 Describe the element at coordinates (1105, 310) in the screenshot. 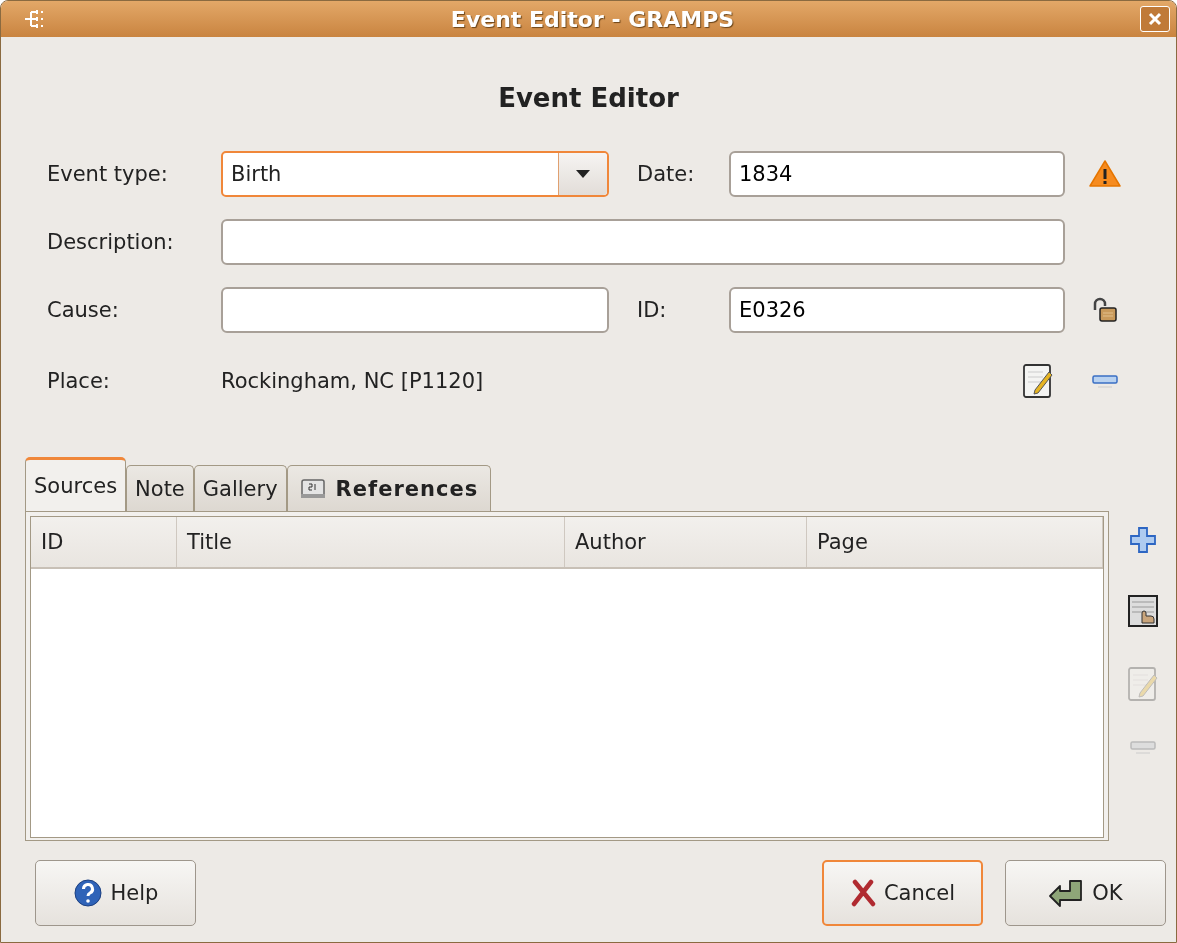

I see `unlocked-padlock-icon` at that location.